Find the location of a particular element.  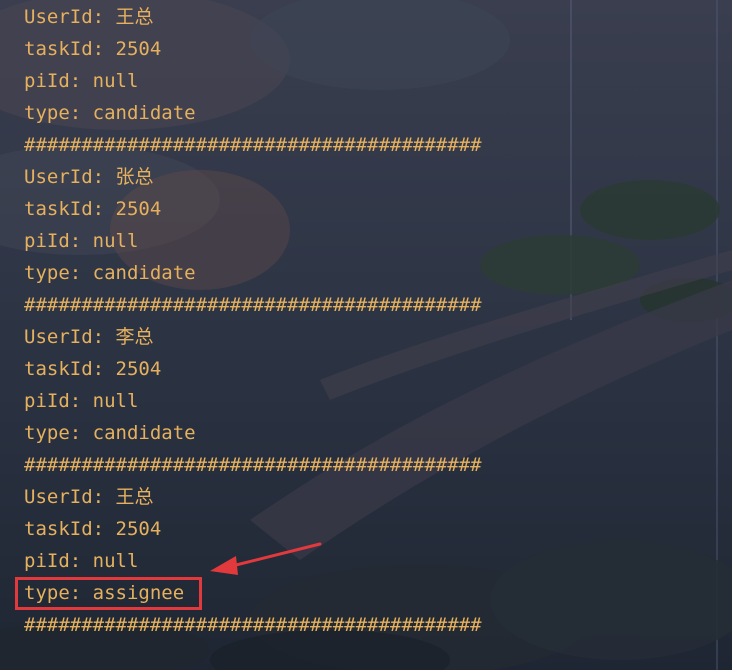

console-line: UserId: 张总 is located at coordinates (89, 177).